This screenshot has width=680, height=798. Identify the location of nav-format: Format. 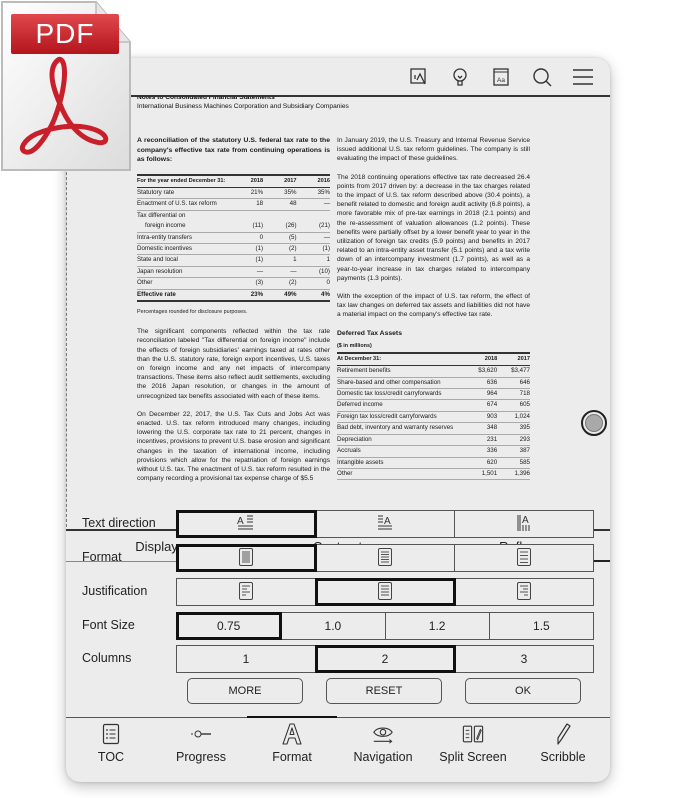
(292, 747).